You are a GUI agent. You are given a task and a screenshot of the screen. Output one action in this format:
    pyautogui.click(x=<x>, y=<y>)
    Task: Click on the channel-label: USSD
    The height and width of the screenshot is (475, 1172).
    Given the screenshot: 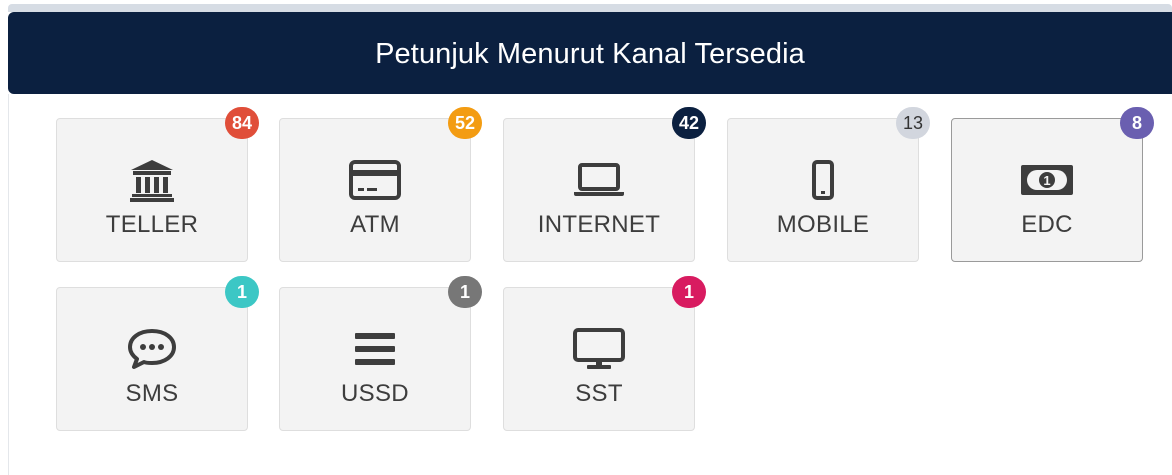 What is the action you would take?
    pyautogui.click(x=375, y=393)
    